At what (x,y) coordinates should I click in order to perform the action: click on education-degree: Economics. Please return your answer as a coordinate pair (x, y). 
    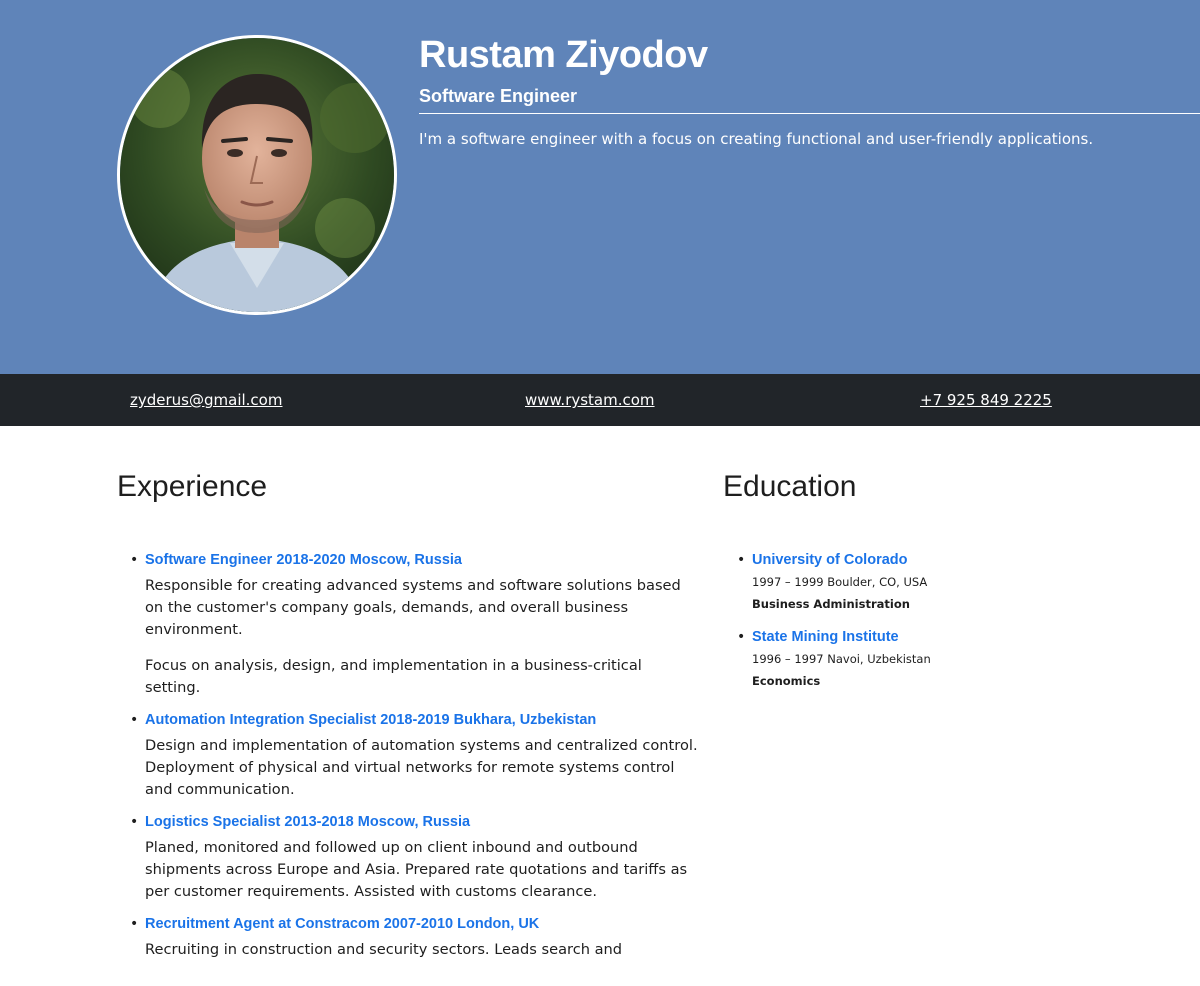
    Looking at the image, I should click on (786, 681).